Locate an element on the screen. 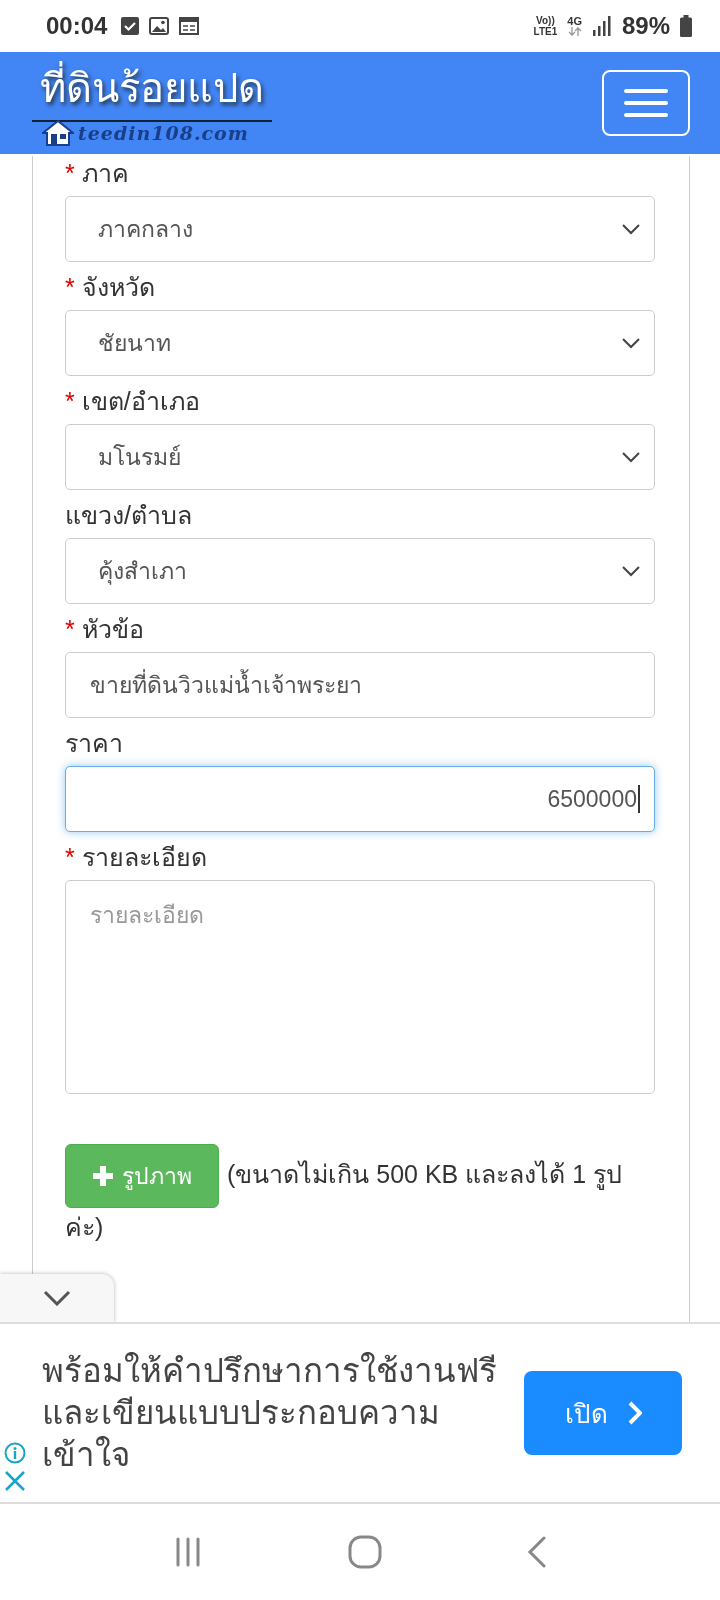  battery-icon is located at coordinates (686, 26).